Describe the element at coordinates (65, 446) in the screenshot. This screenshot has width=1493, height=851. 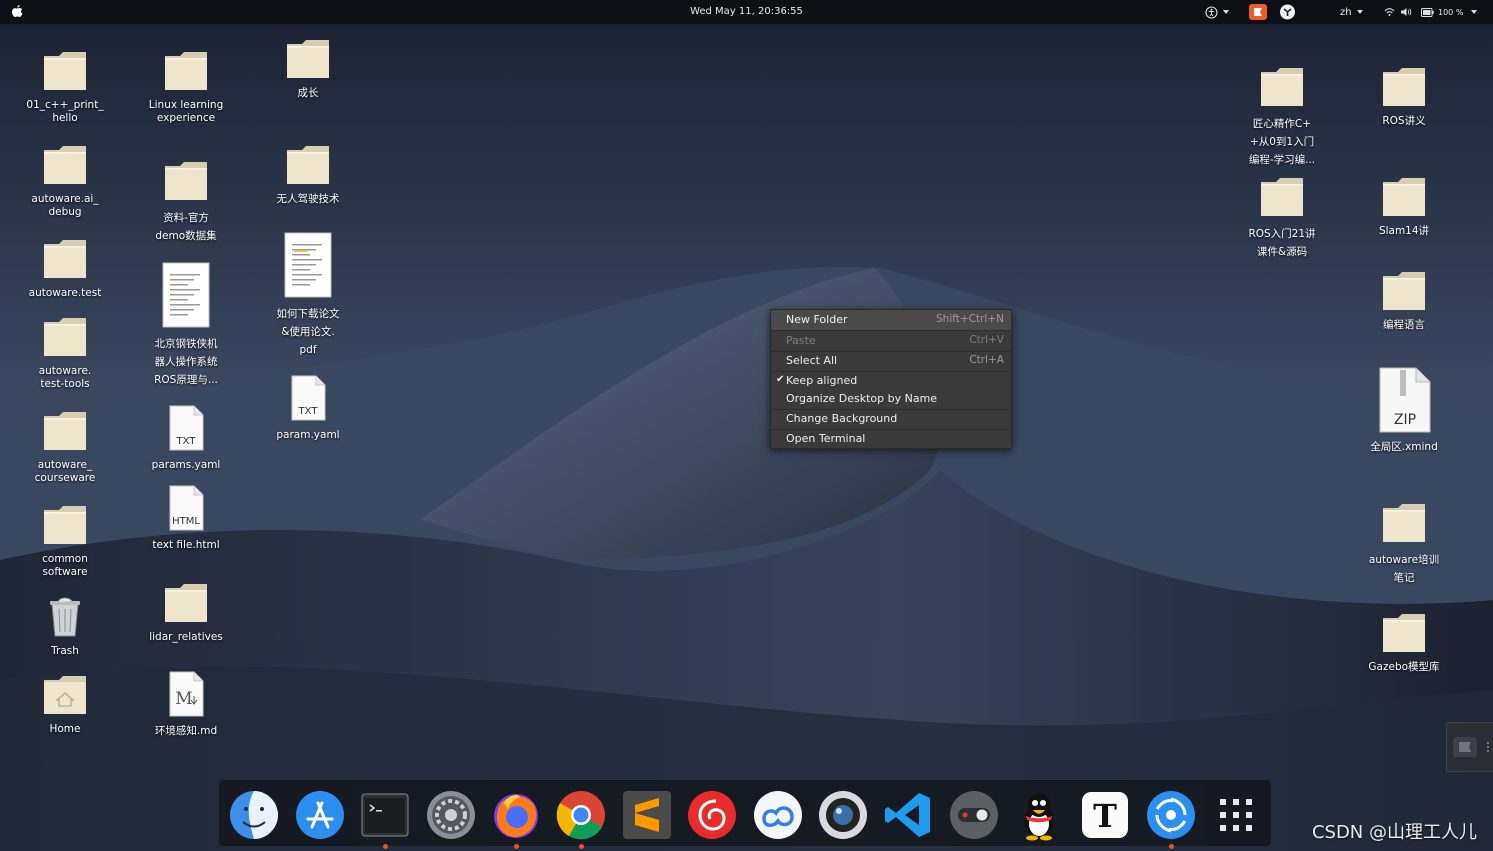
I see `desktop-item: autoware_ courseware` at that location.